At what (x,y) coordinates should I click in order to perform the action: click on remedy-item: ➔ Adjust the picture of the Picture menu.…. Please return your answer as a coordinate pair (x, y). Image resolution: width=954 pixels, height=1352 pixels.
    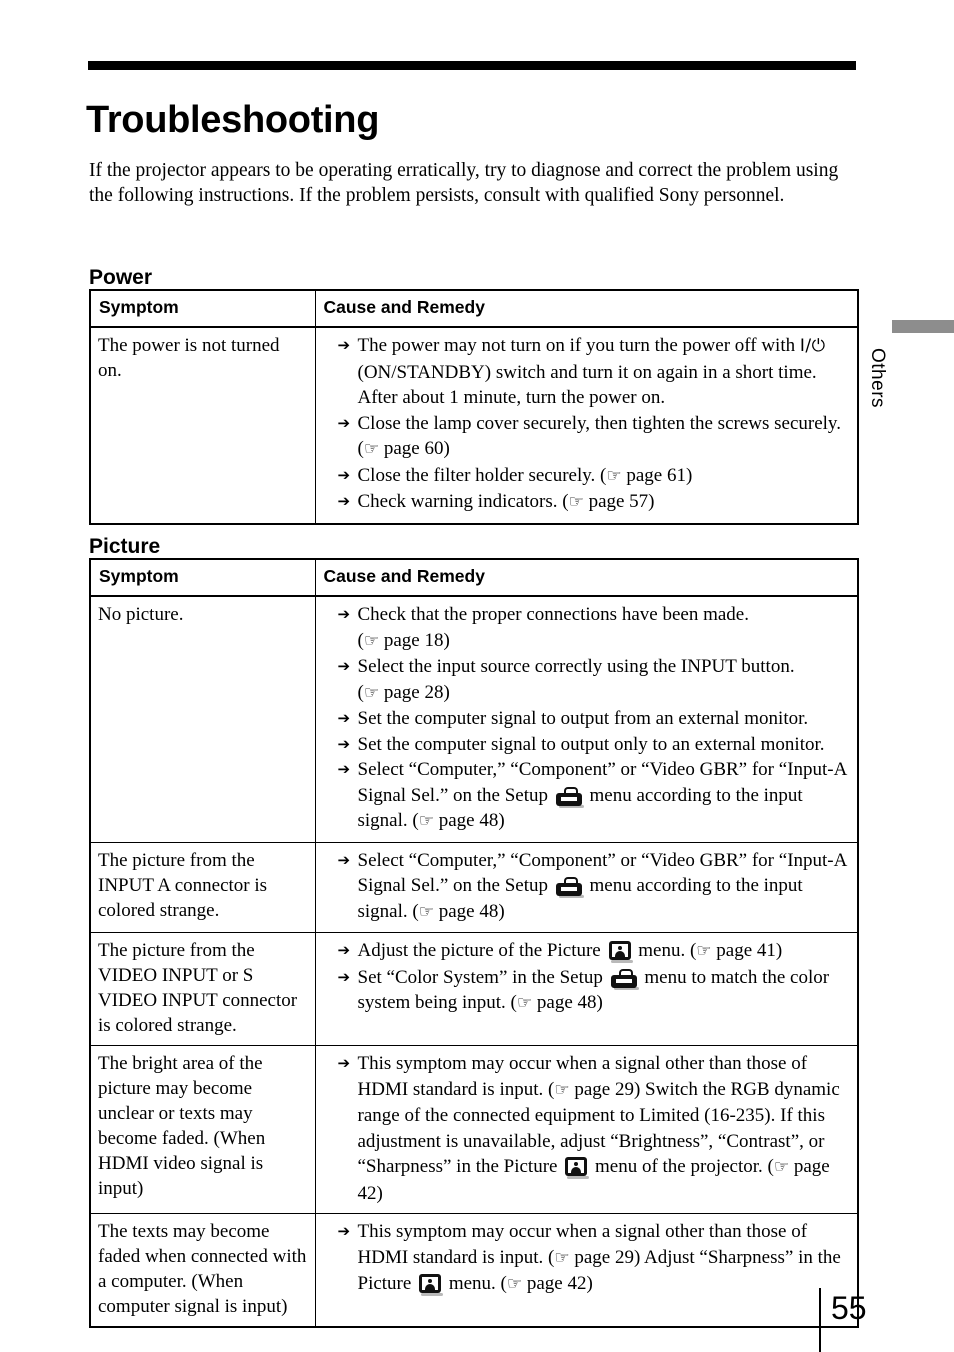
    Looking at the image, I should click on (595, 951).